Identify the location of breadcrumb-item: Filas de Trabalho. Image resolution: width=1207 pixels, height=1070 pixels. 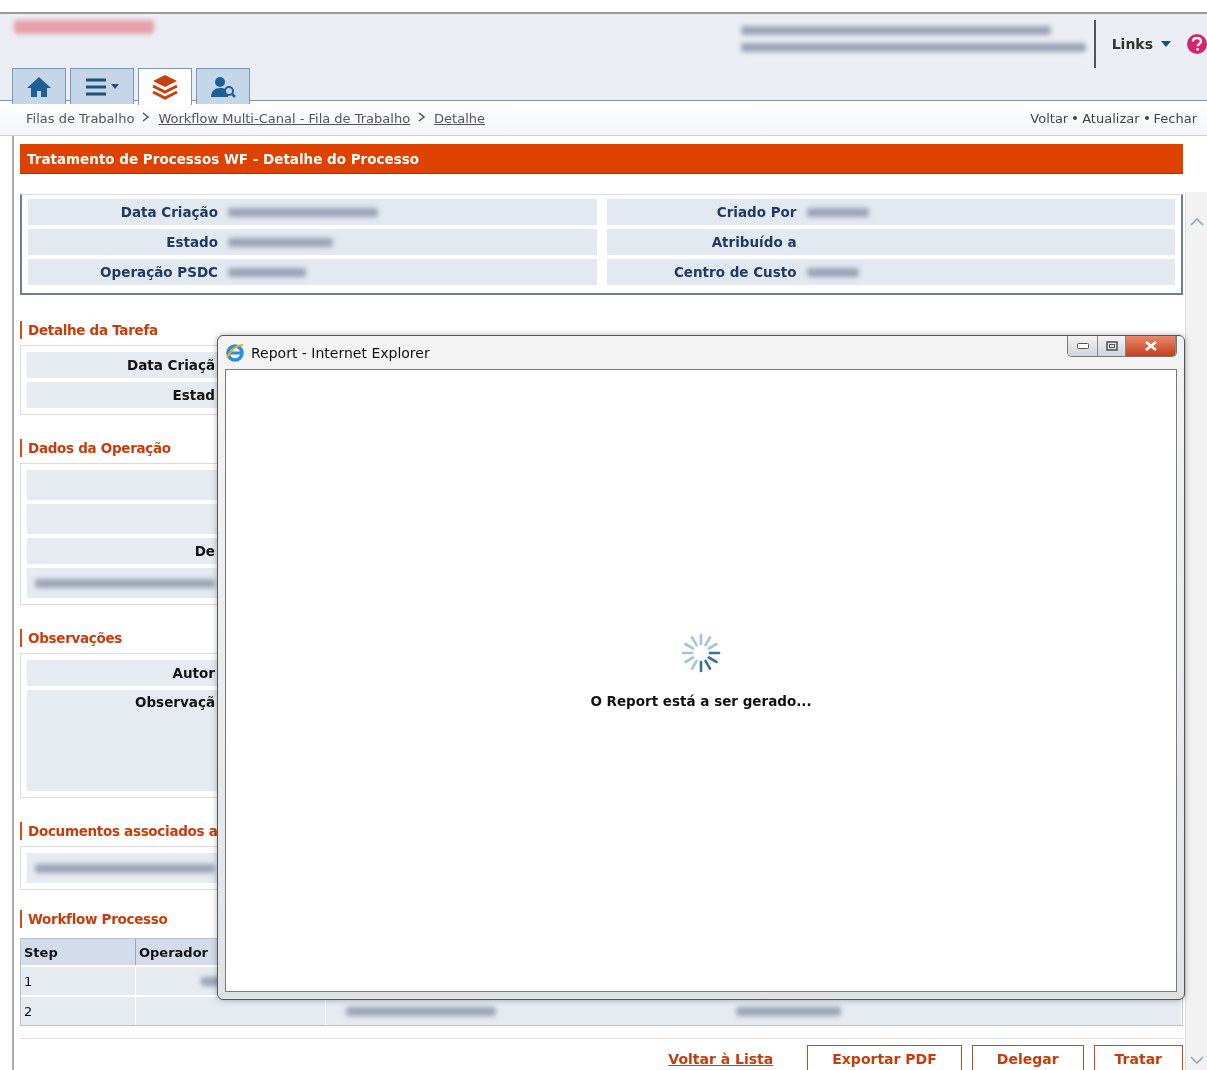
(80, 118).